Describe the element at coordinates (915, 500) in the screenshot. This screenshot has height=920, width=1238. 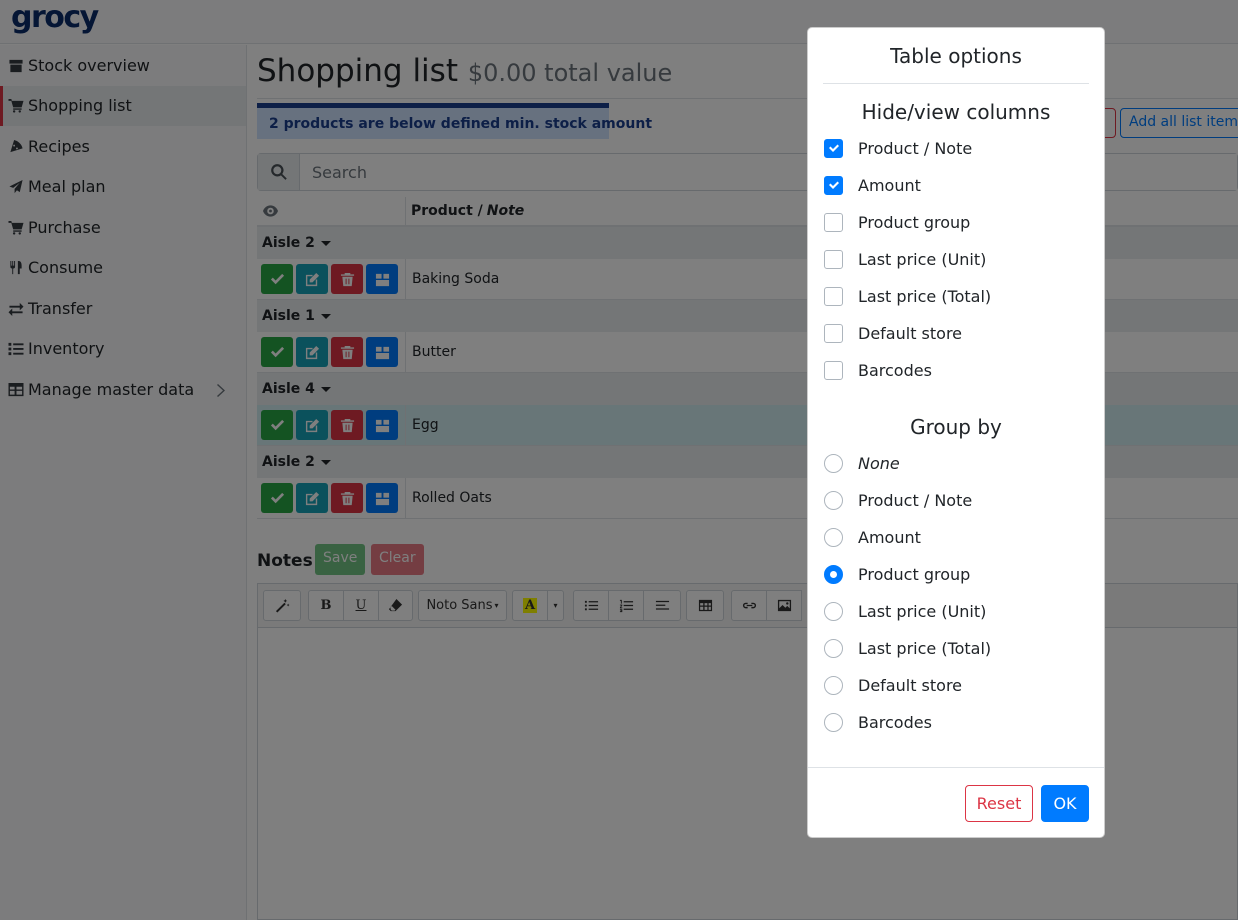
I see `radio-label: Product / Note` at that location.